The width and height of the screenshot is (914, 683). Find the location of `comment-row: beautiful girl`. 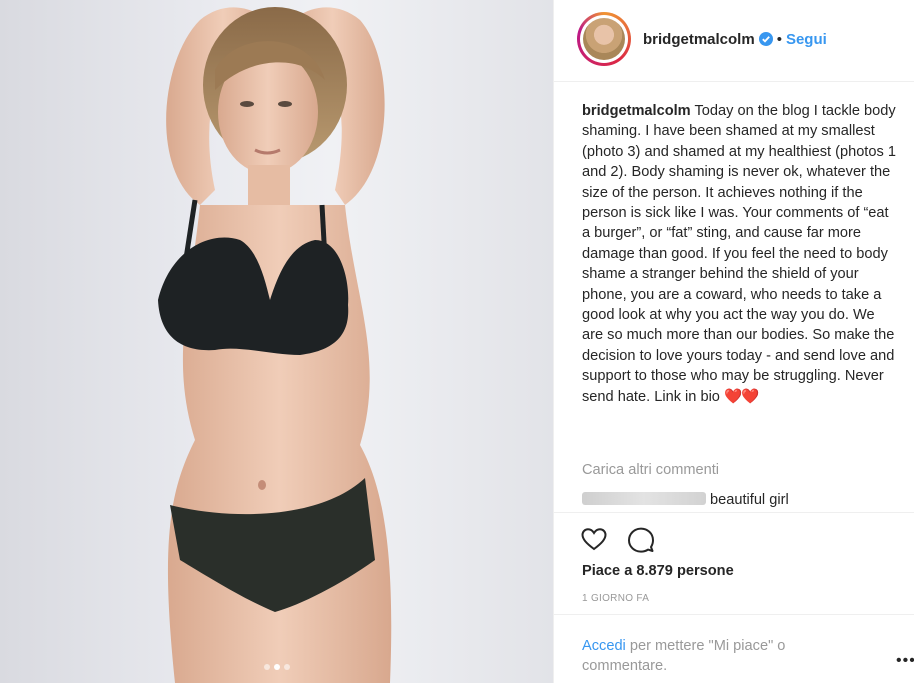

comment-row: beautiful girl is located at coordinates (685, 500).